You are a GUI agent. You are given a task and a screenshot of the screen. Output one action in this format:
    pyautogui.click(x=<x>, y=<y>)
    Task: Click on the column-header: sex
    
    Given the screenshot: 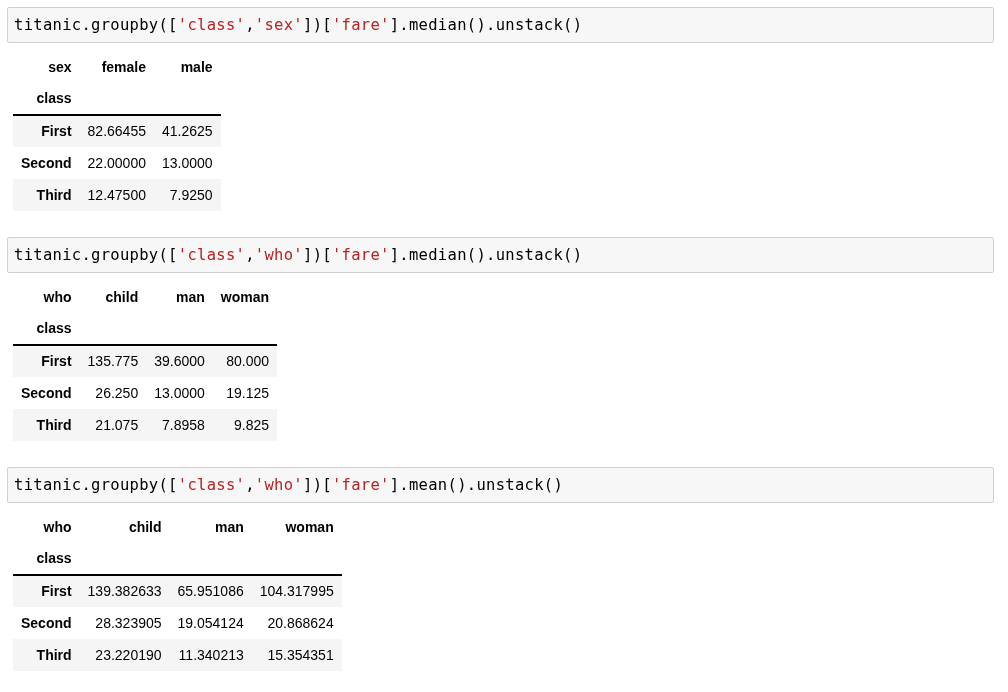 What is the action you would take?
    pyautogui.click(x=60, y=67)
    